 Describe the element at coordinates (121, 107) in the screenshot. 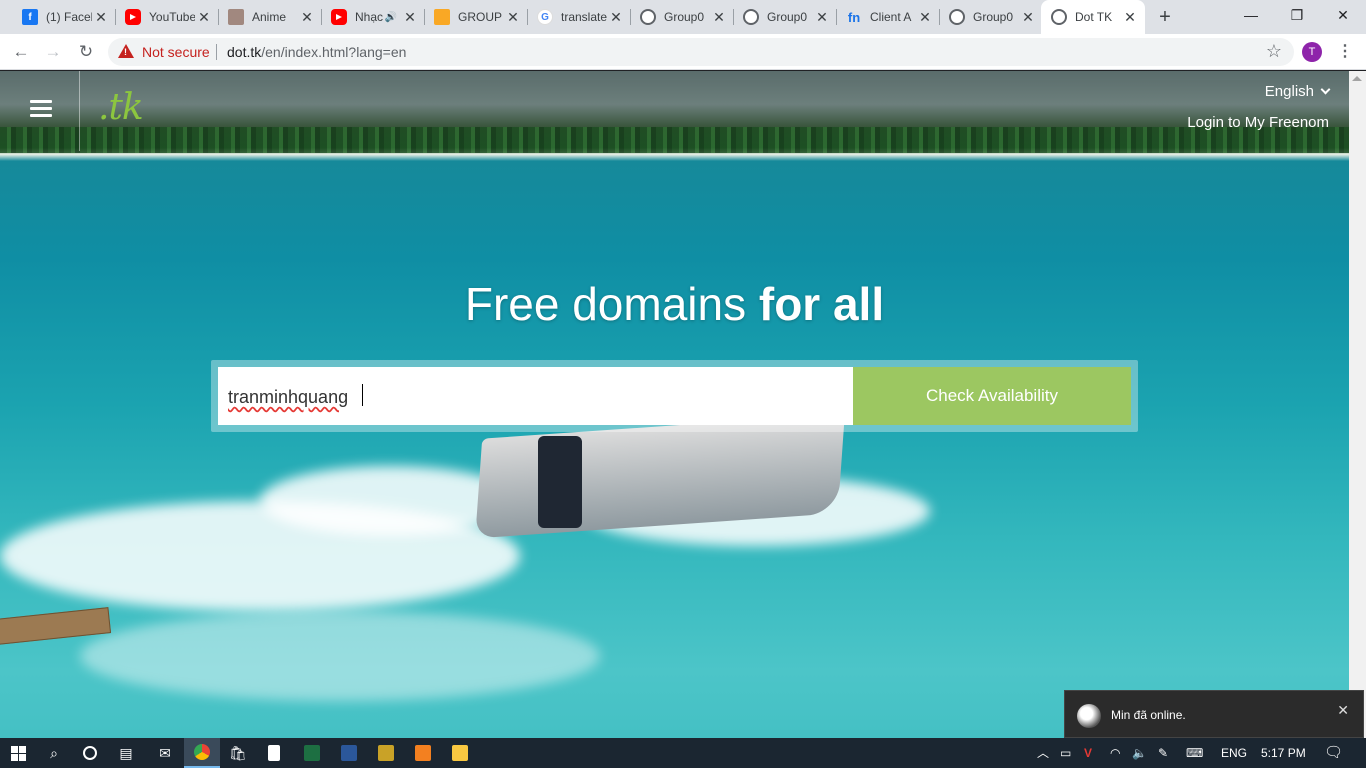

I see `dot-tk-logo: .tk` at that location.